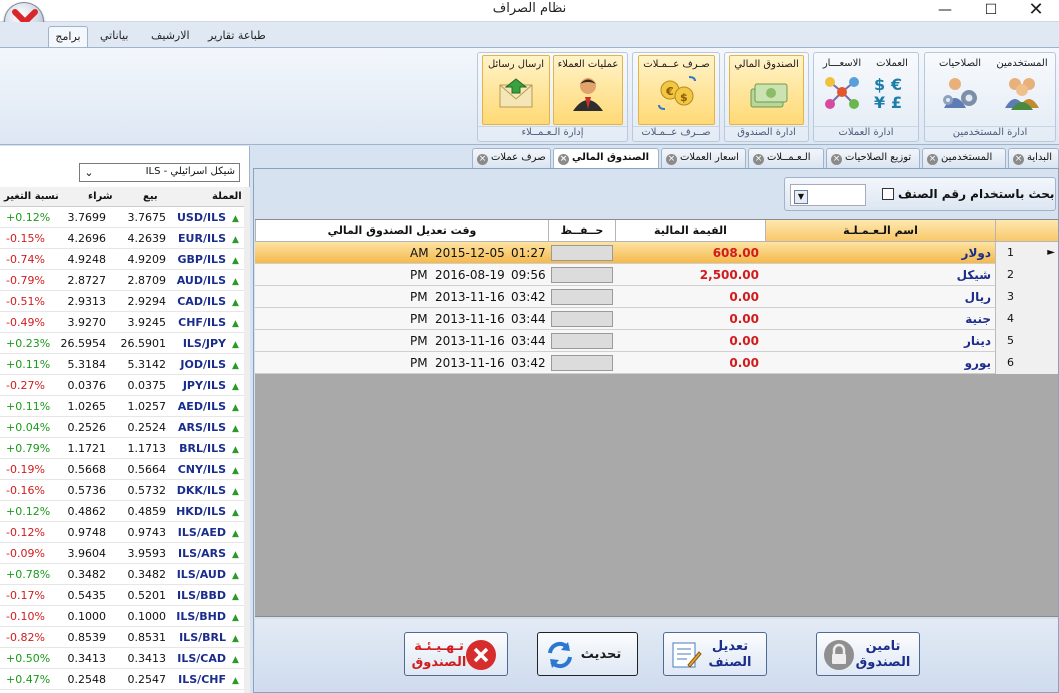 This screenshot has height=693, width=1059. I want to click on rate-row: -0.51% 2.9313 2.9294 CAD/ILS ▲, so click(122, 301).